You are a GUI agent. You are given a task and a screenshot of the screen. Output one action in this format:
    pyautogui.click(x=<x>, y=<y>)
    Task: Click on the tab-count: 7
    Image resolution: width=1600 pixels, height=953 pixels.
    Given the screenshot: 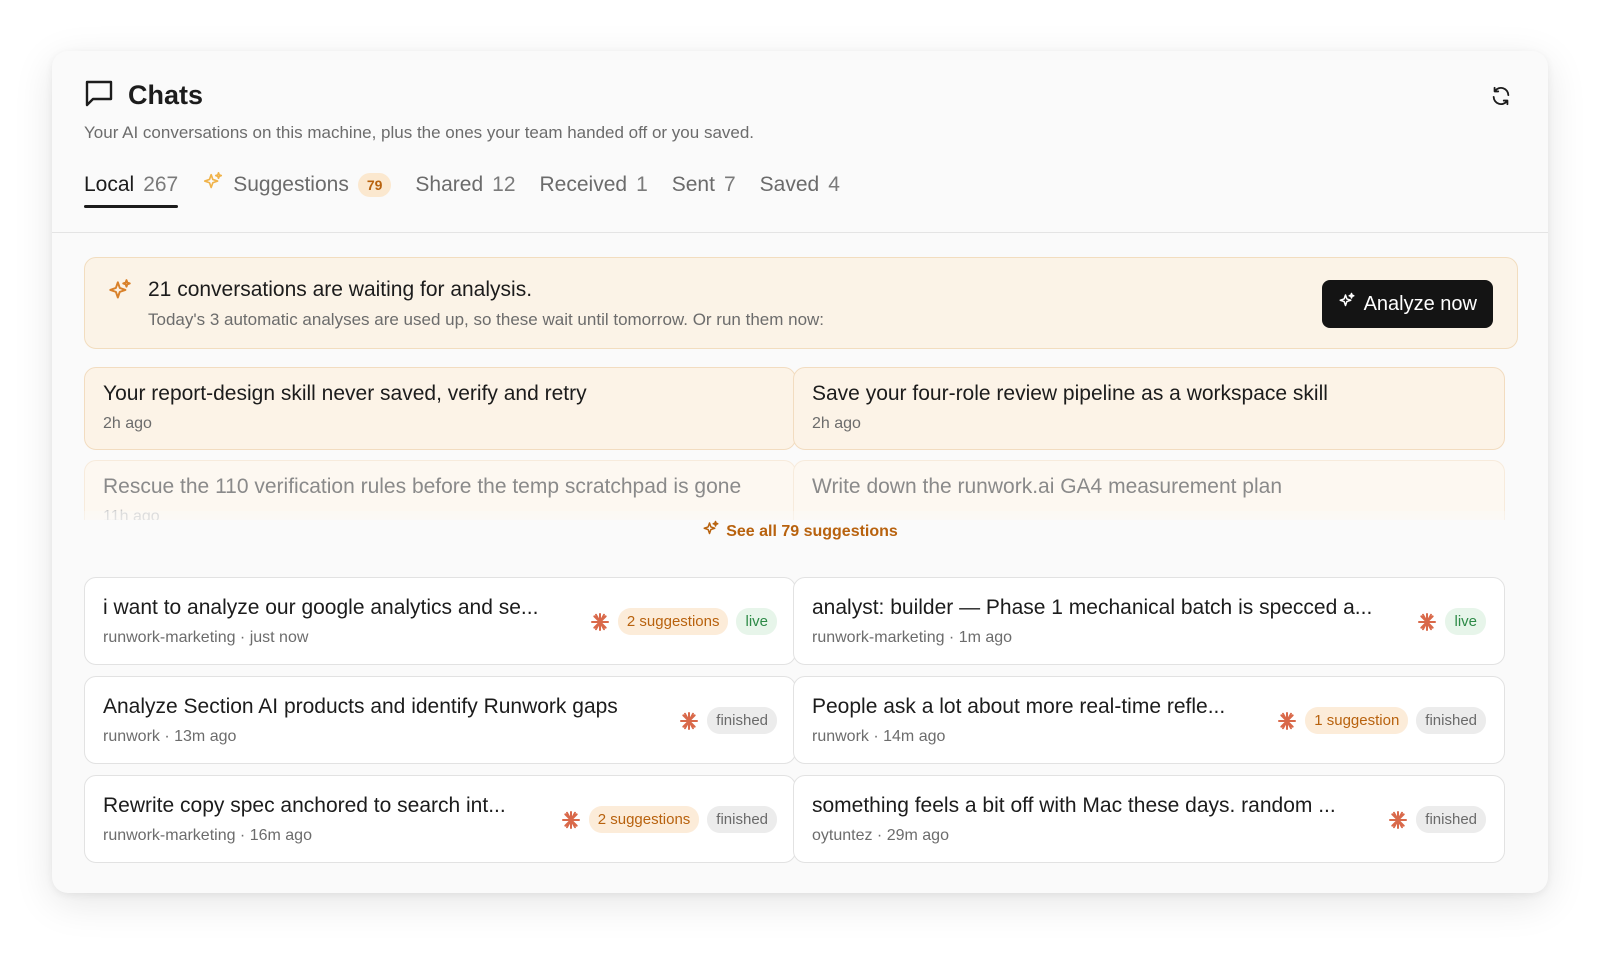 What is the action you would take?
    pyautogui.click(x=729, y=184)
    